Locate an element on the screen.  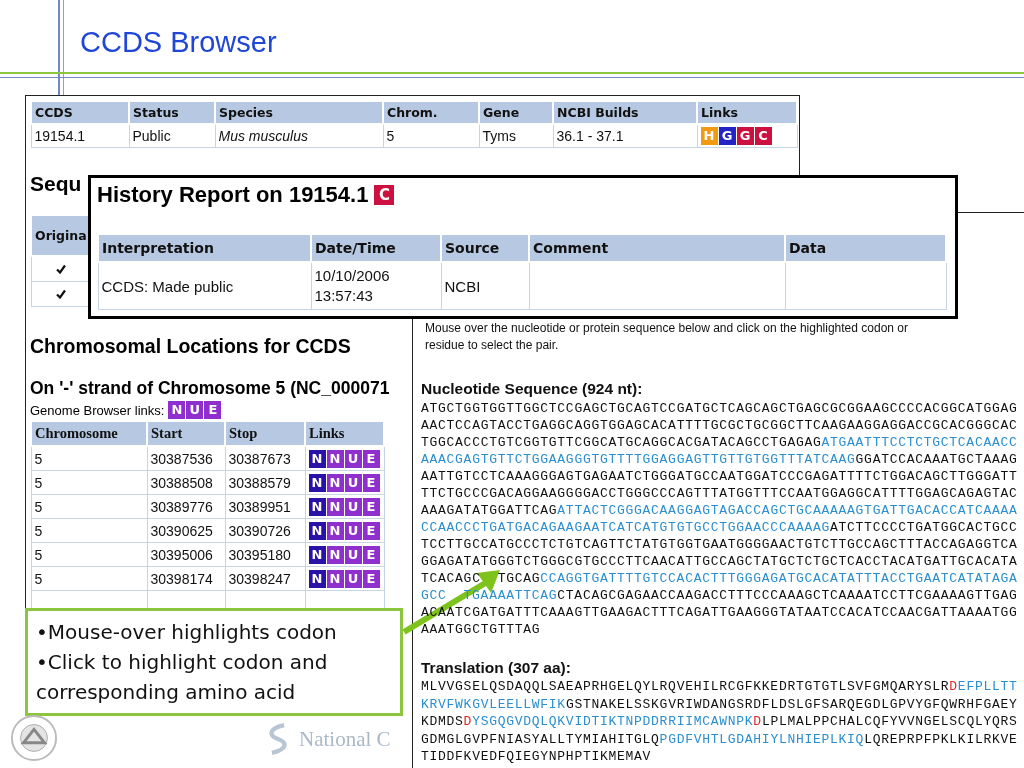
sequence-line: KRVFWKGVLEELLWFIKGSTNAKELSSKGVRIWDANGSRDFLDSLGFSARQEGDLGPVYGFQWRHFGAEY is located at coordinates (719, 704).